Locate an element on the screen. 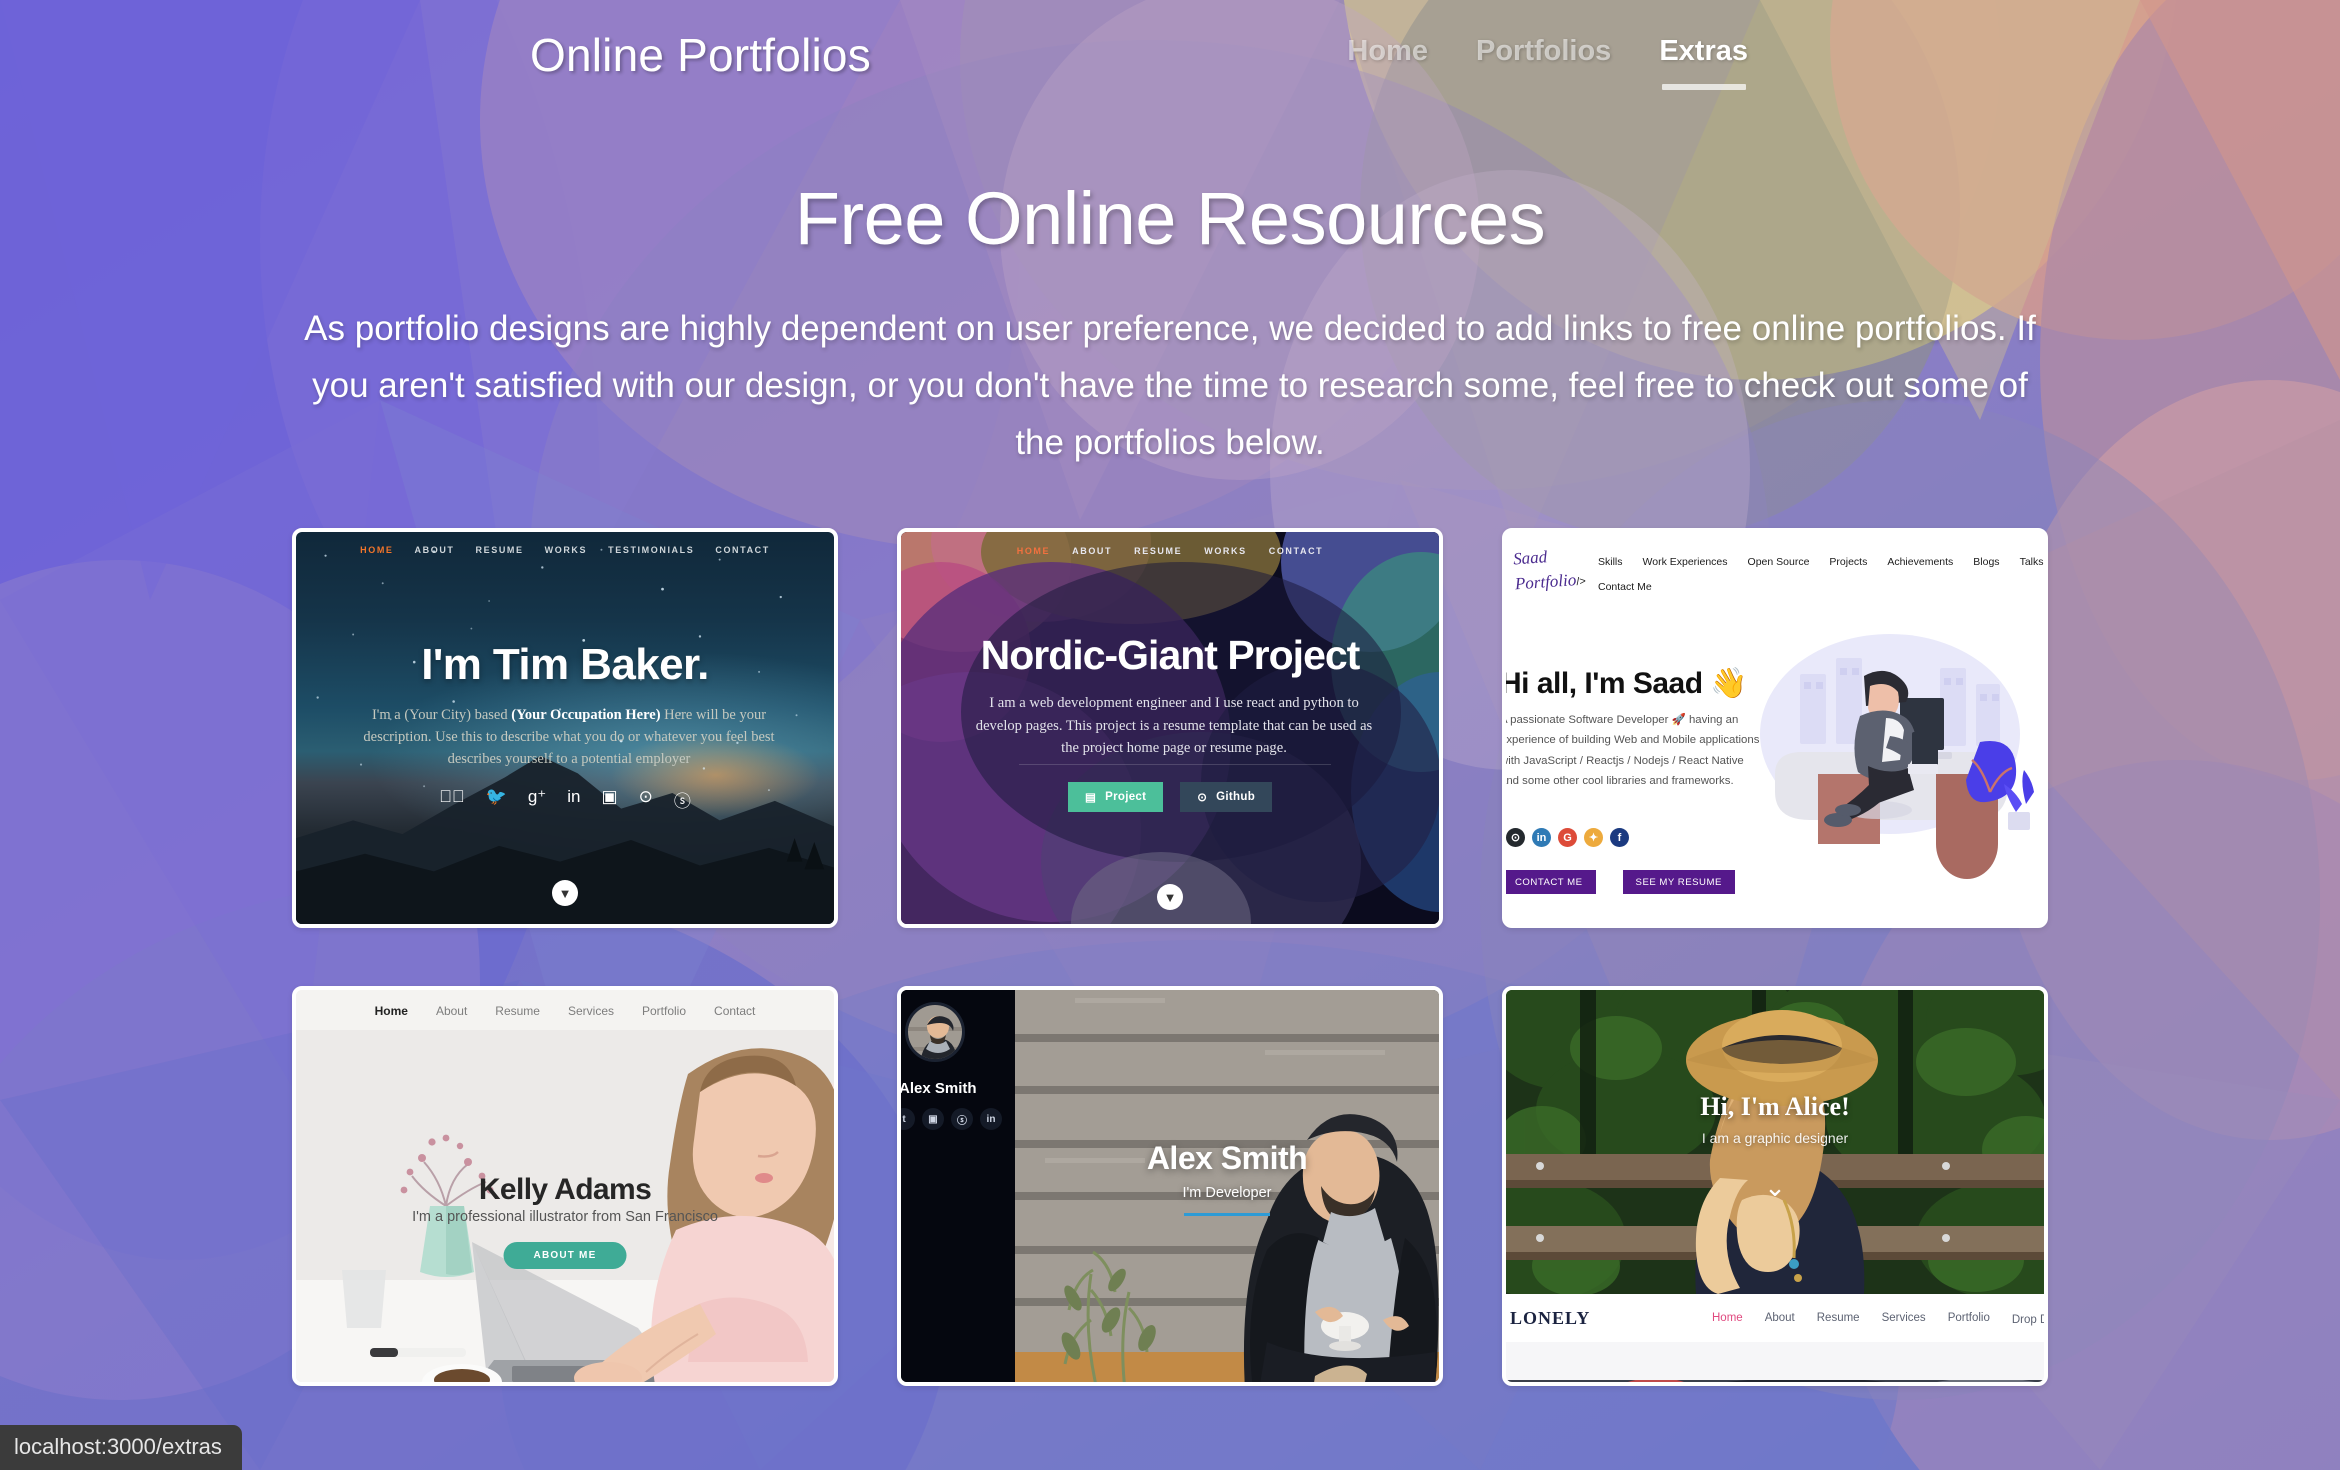 The height and width of the screenshot is (1470, 2340). saad-logo-suffix: /> is located at coordinates (1581, 582).